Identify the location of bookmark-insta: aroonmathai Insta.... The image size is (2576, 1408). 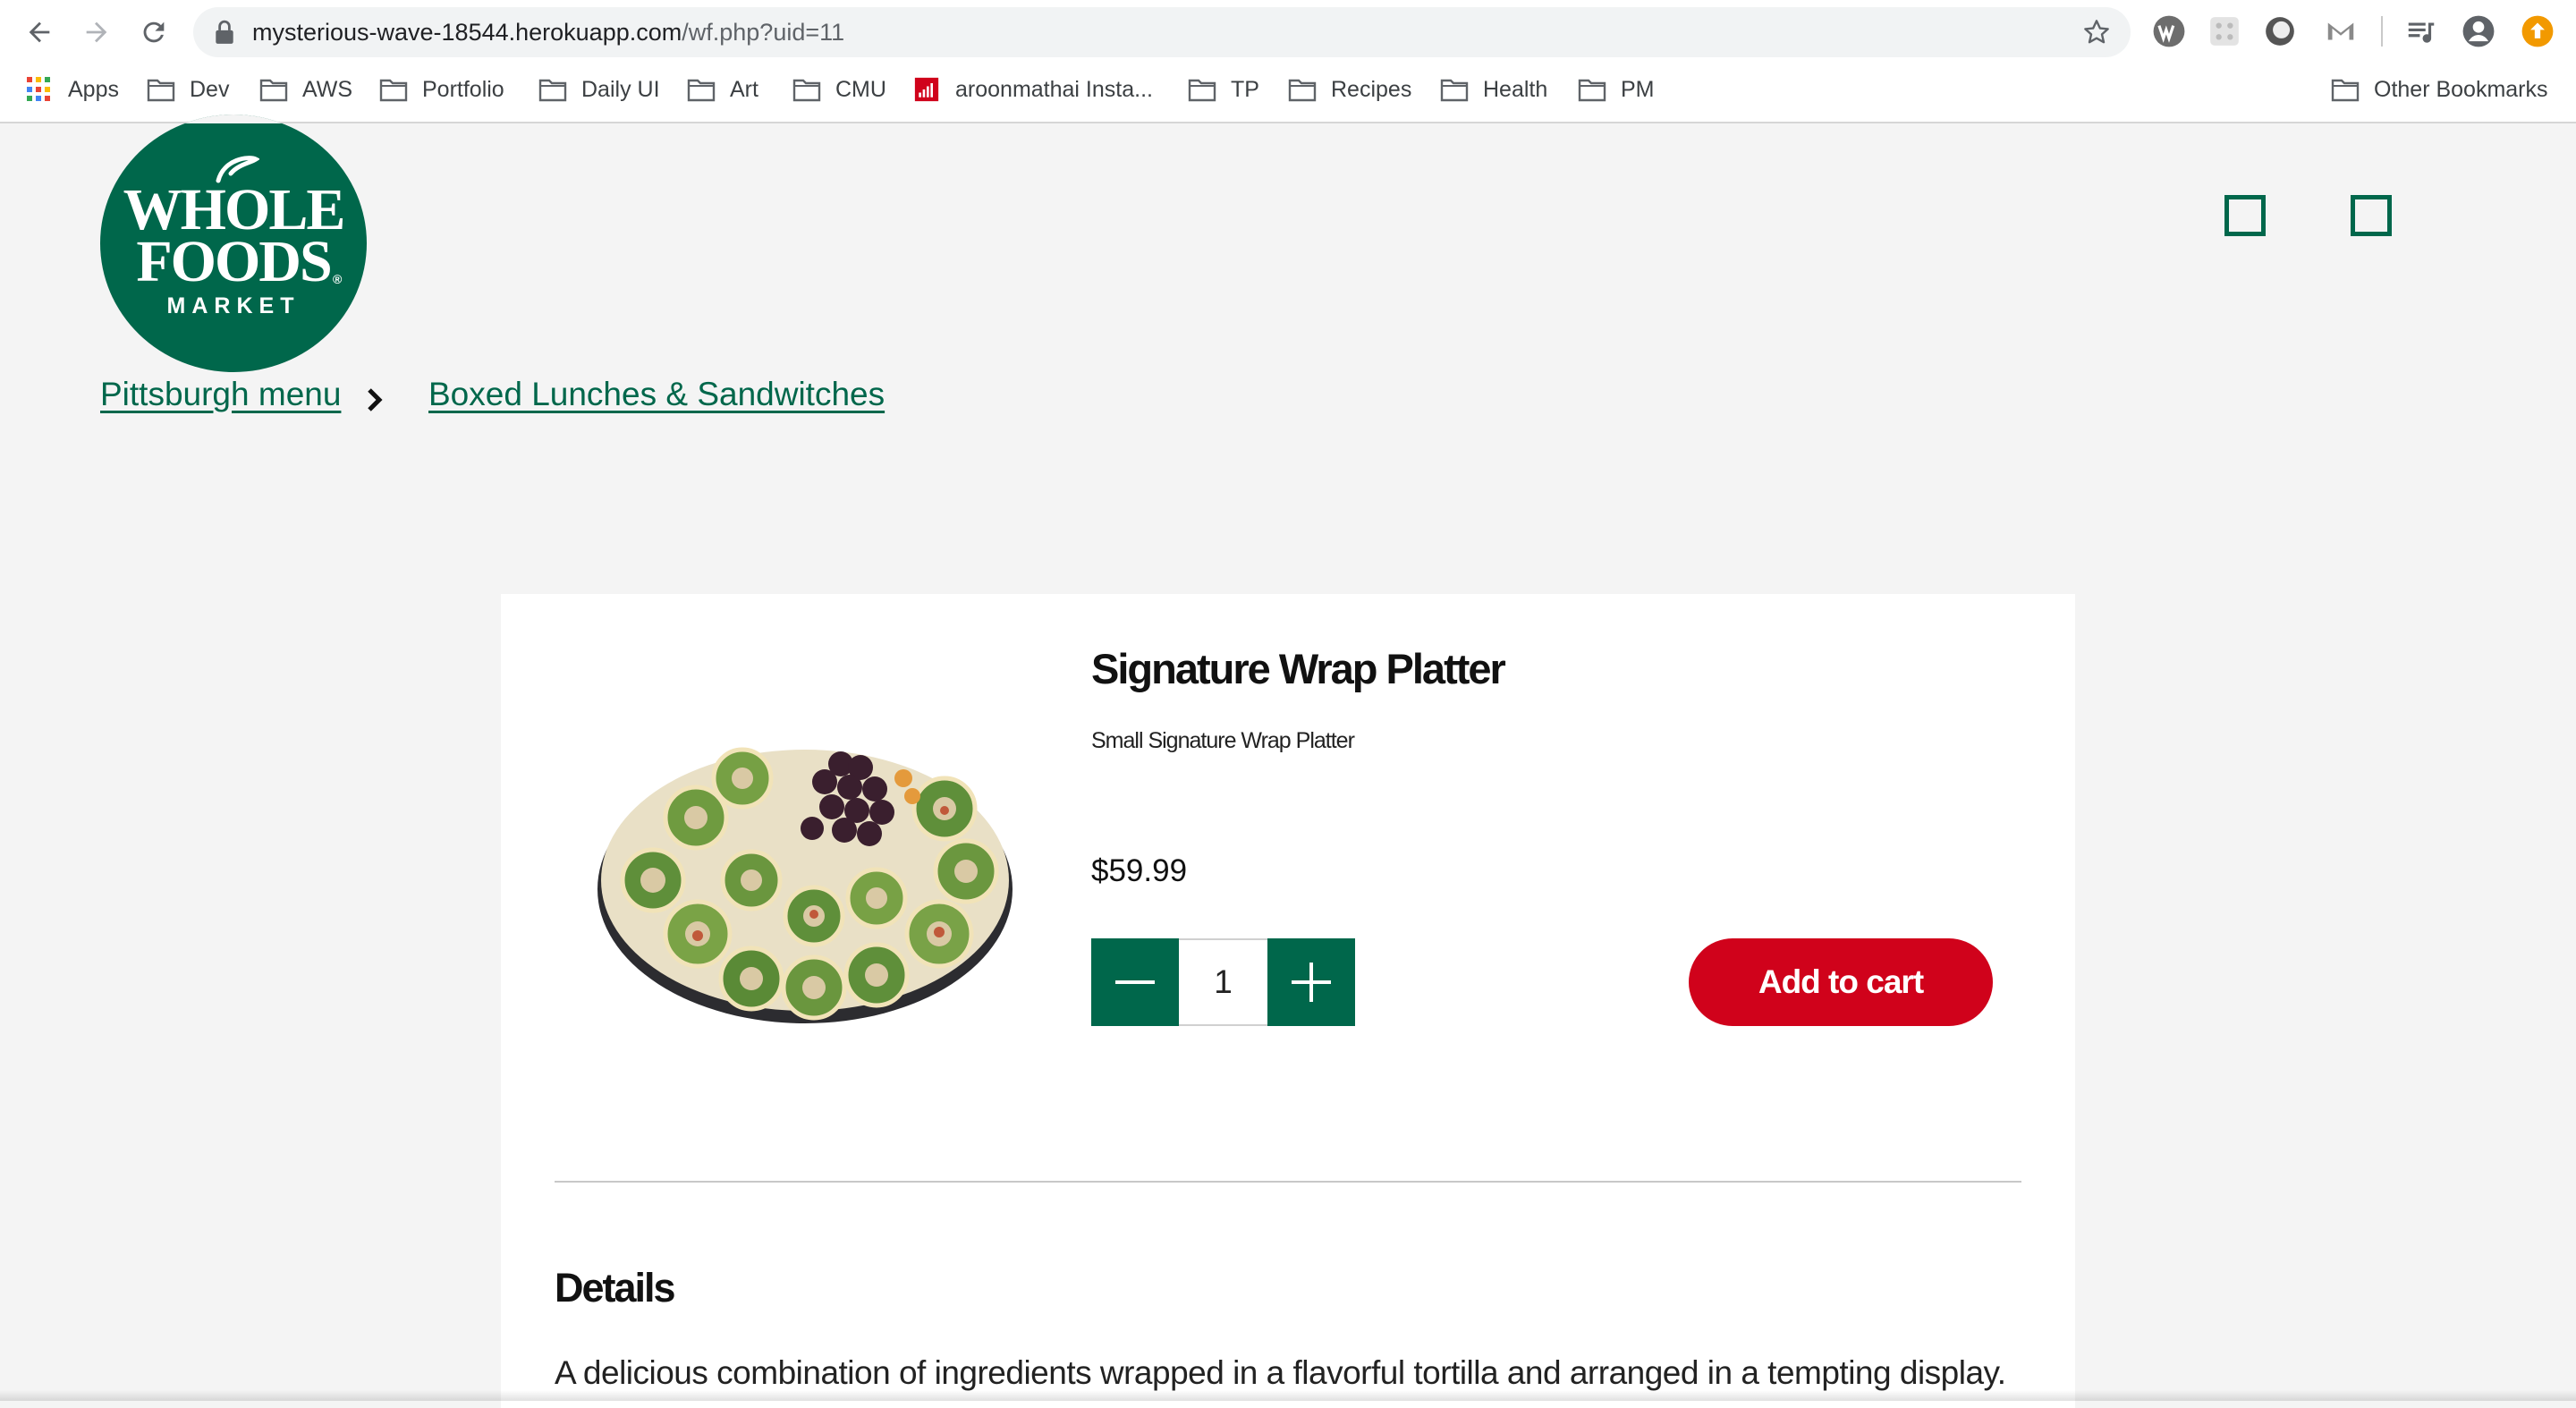
(1032, 89).